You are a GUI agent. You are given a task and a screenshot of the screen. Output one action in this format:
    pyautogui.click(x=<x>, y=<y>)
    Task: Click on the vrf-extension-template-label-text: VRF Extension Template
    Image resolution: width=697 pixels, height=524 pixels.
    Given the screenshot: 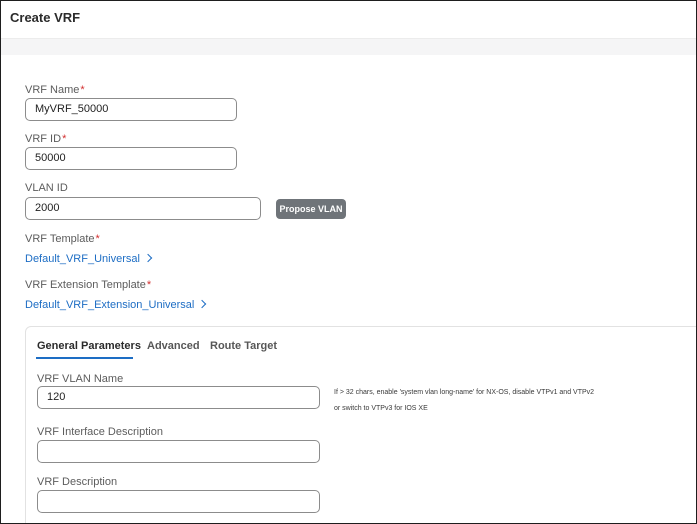 What is the action you would take?
    pyautogui.click(x=85, y=285)
    